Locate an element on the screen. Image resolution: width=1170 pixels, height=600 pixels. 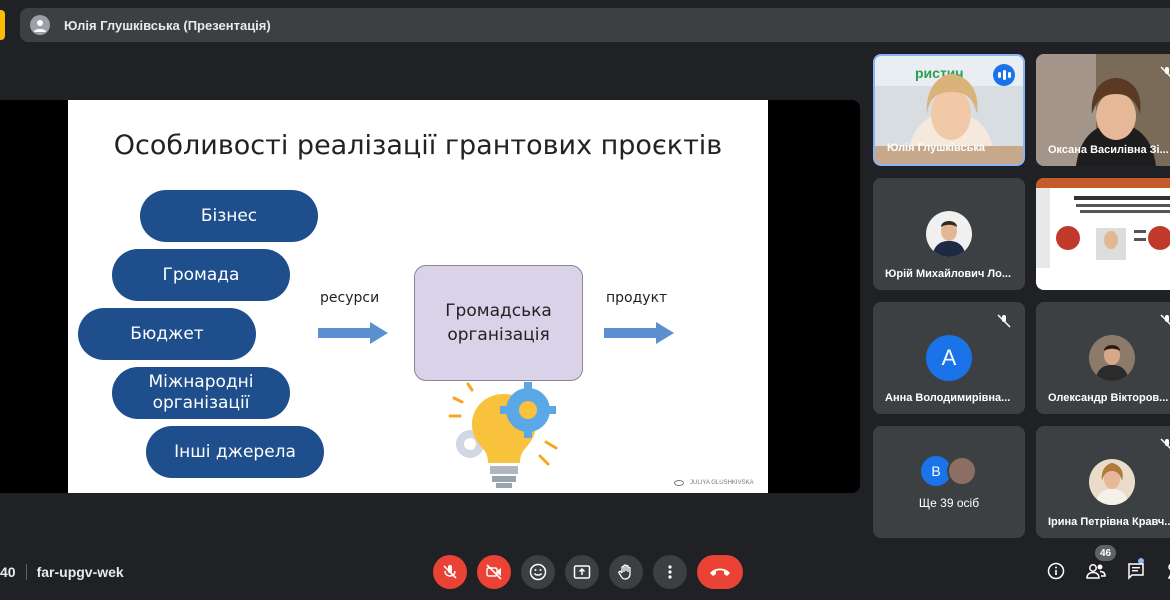
present-button is located at coordinates (582, 572).